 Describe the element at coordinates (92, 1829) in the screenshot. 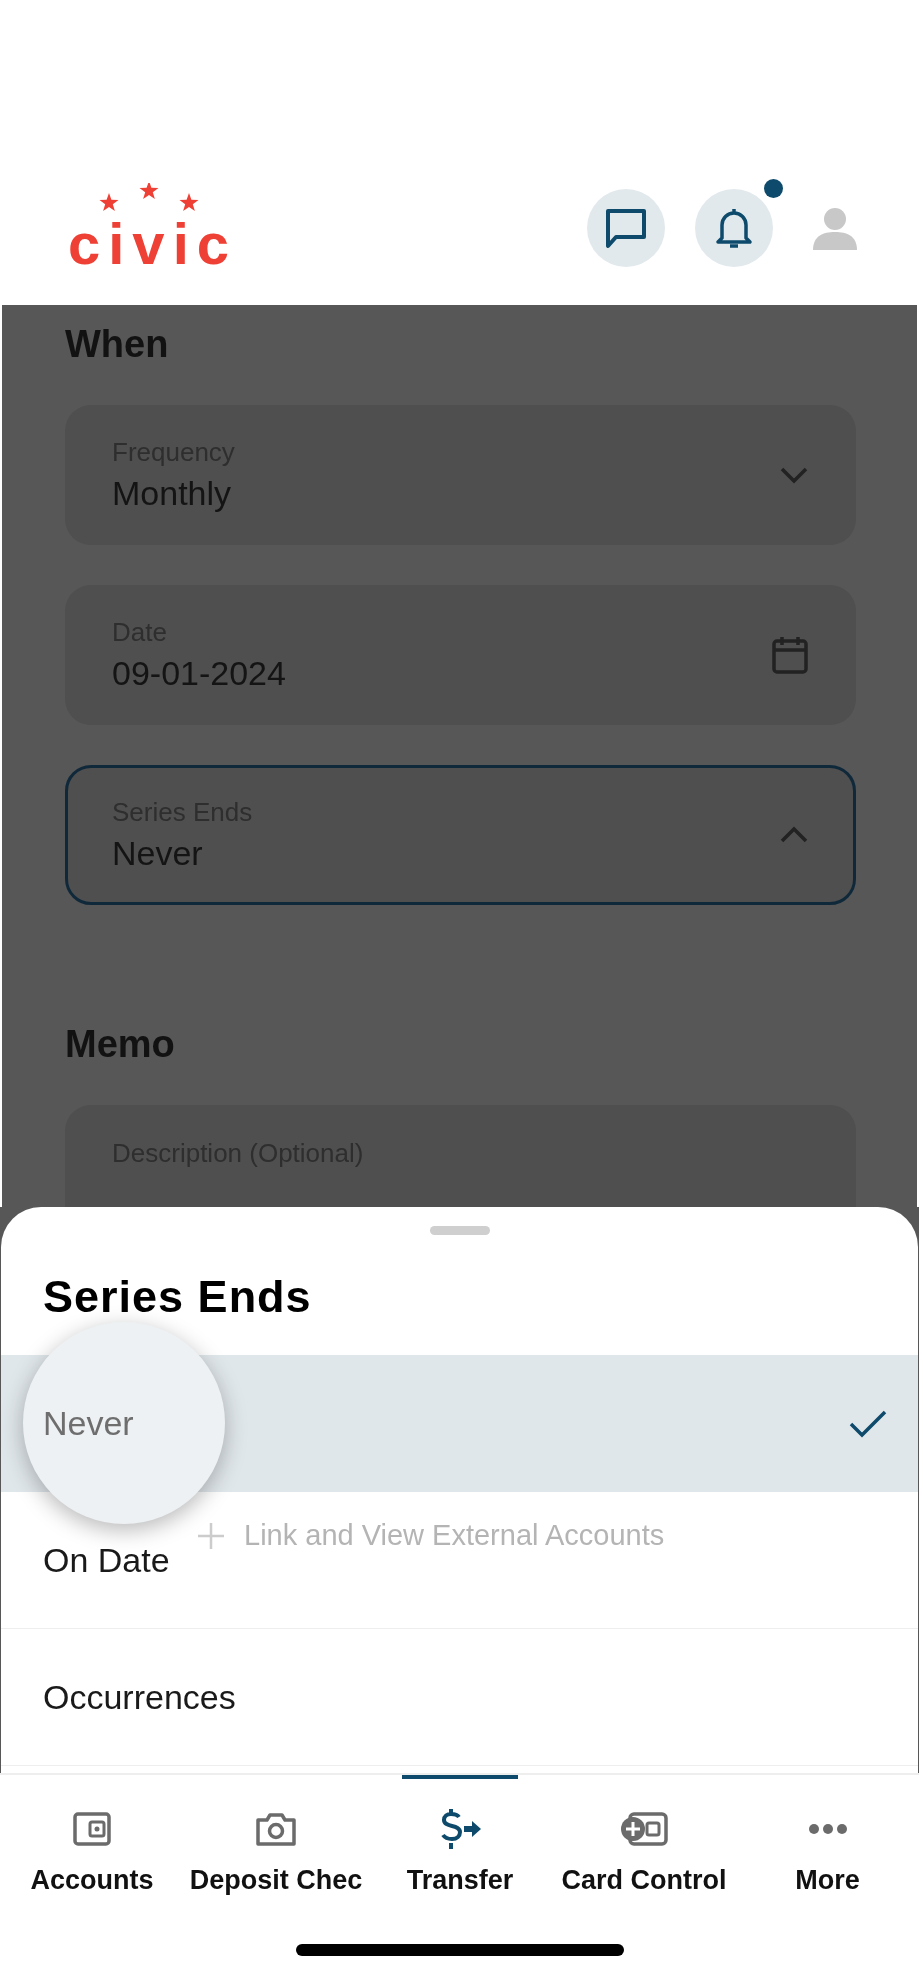

I see `wallet-icon` at that location.